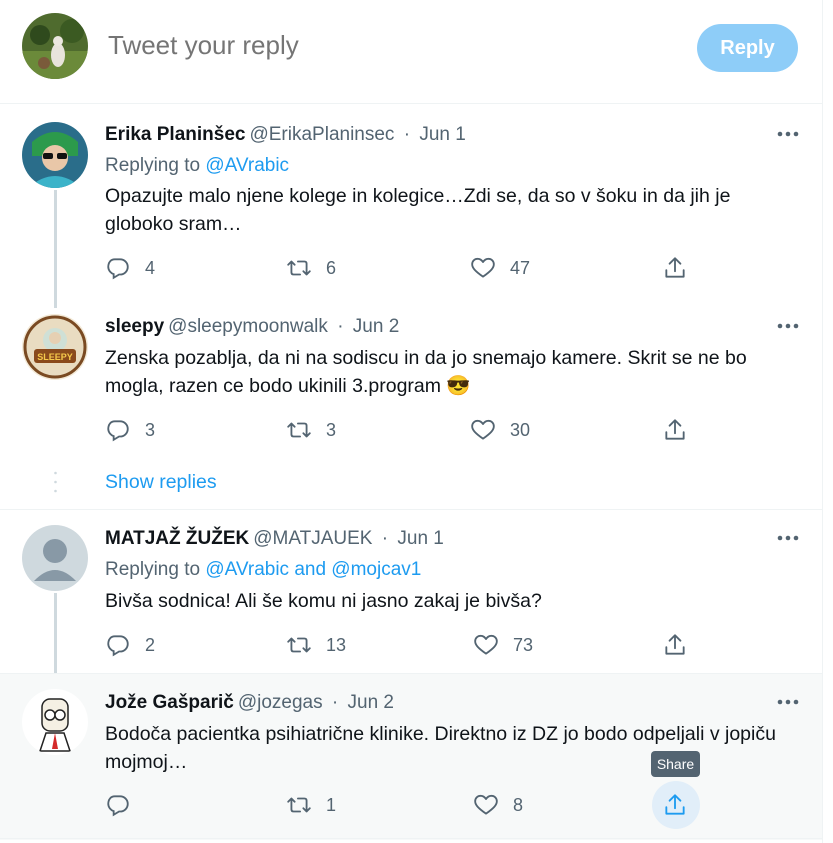 The height and width of the screenshot is (843, 833). Describe the element at coordinates (331, 804) in the screenshot. I see `retweet-count: 1` at that location.